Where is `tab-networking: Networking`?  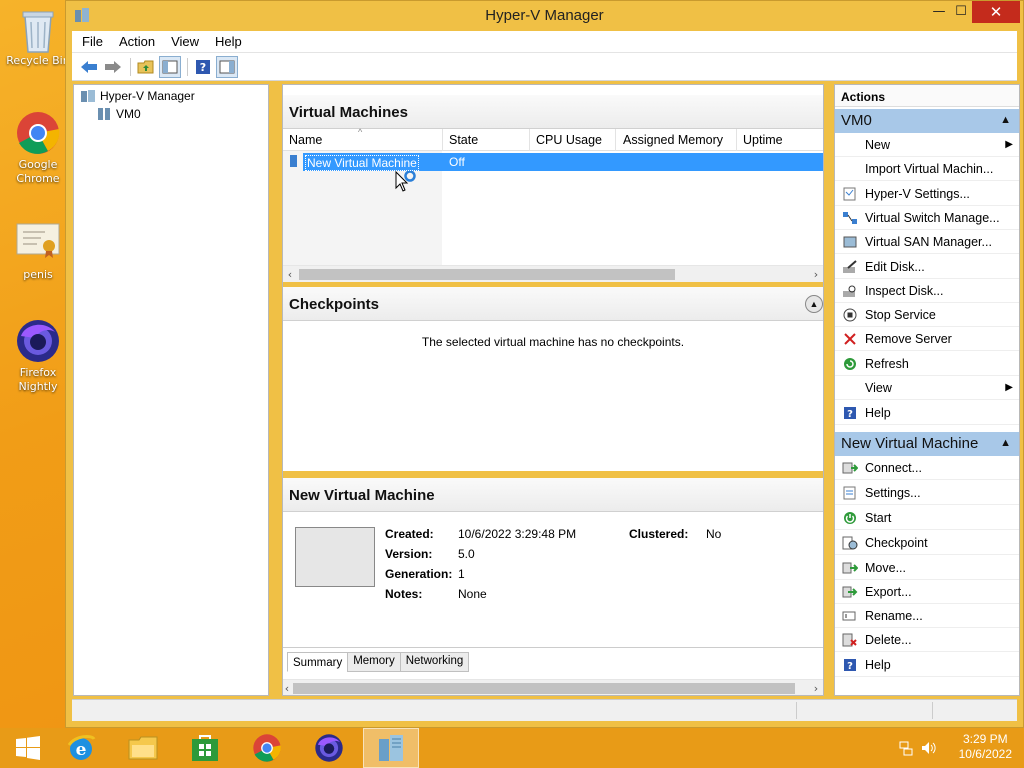
tab-networking: Networking is located at coordinates (434, 662).